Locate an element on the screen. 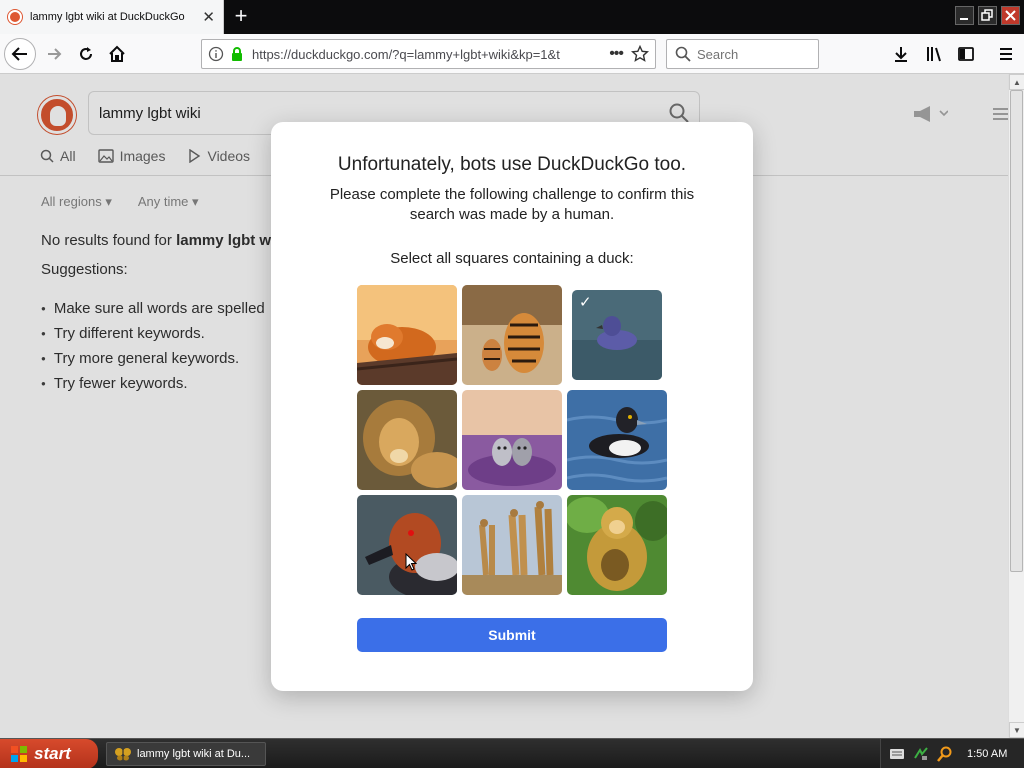 The image size is (1024, 768). home-icon is located at coordinates (117, 53).